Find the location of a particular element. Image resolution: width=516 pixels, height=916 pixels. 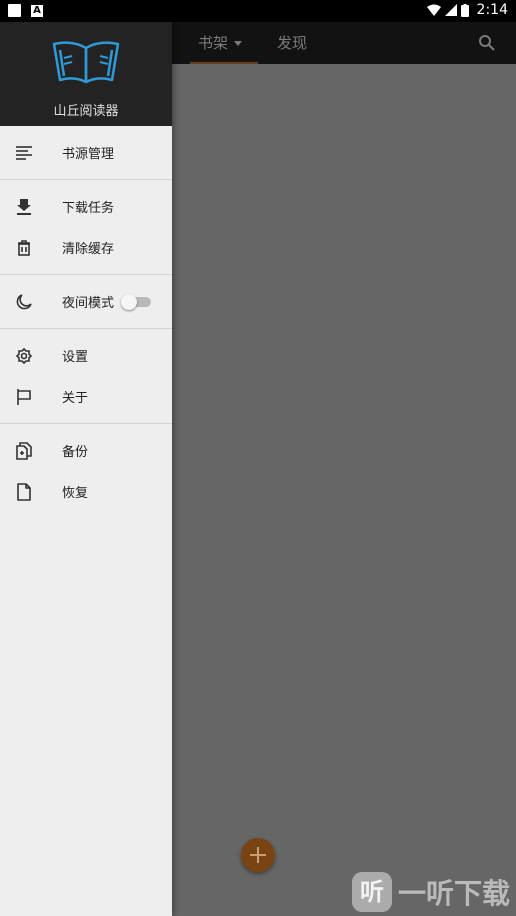

watermark-badge: 听 is located at coordinates (371, 892).